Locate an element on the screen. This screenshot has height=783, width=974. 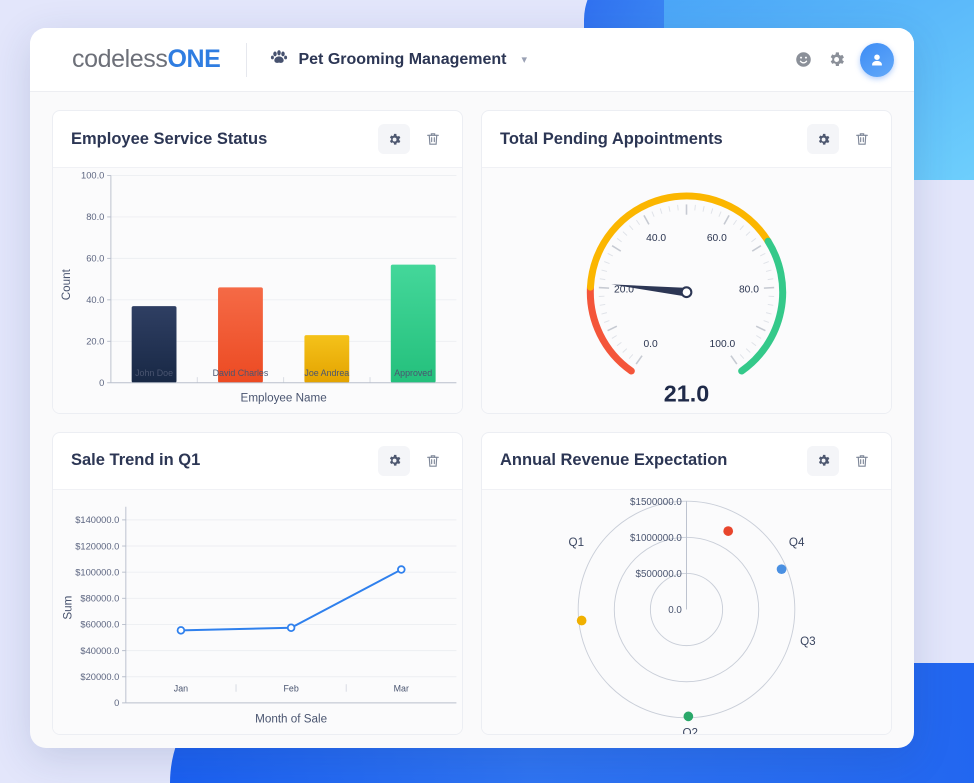
card-title: Annual Revenue Expectation is located at coordinates (614, 460).